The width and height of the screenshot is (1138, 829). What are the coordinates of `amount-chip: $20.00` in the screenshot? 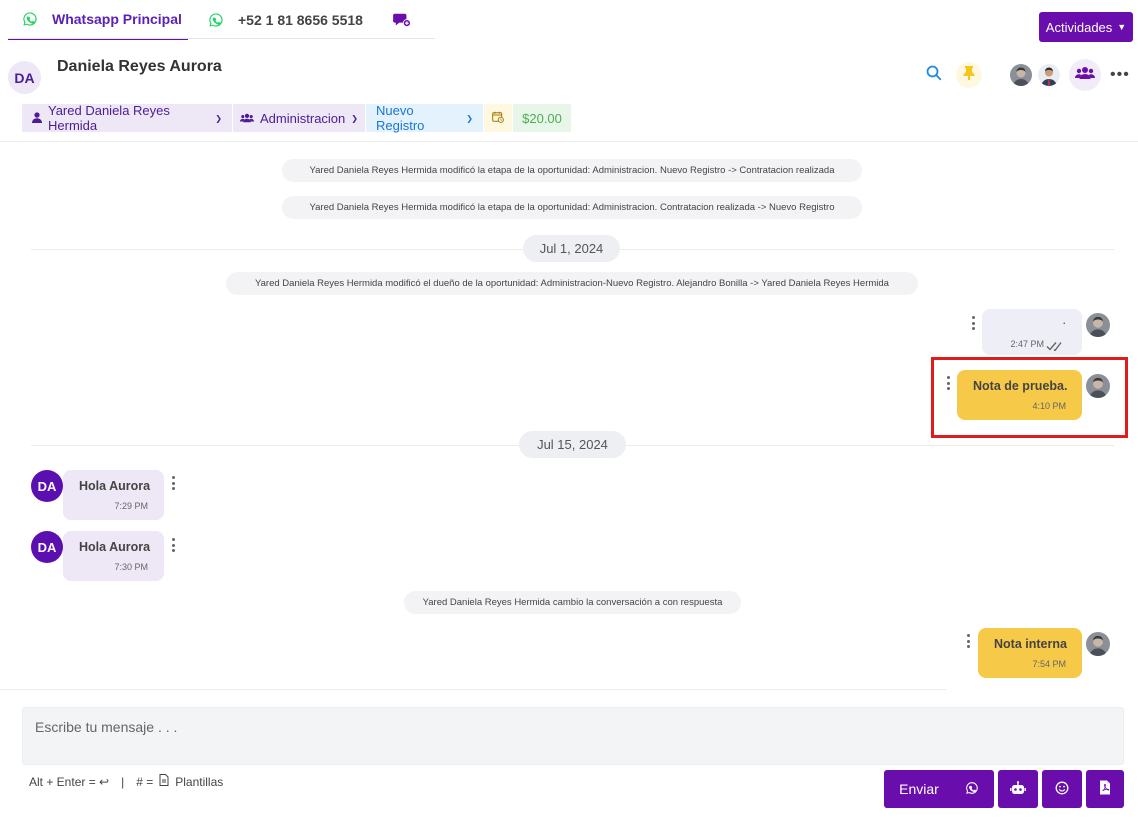 It's located at (542, 118).